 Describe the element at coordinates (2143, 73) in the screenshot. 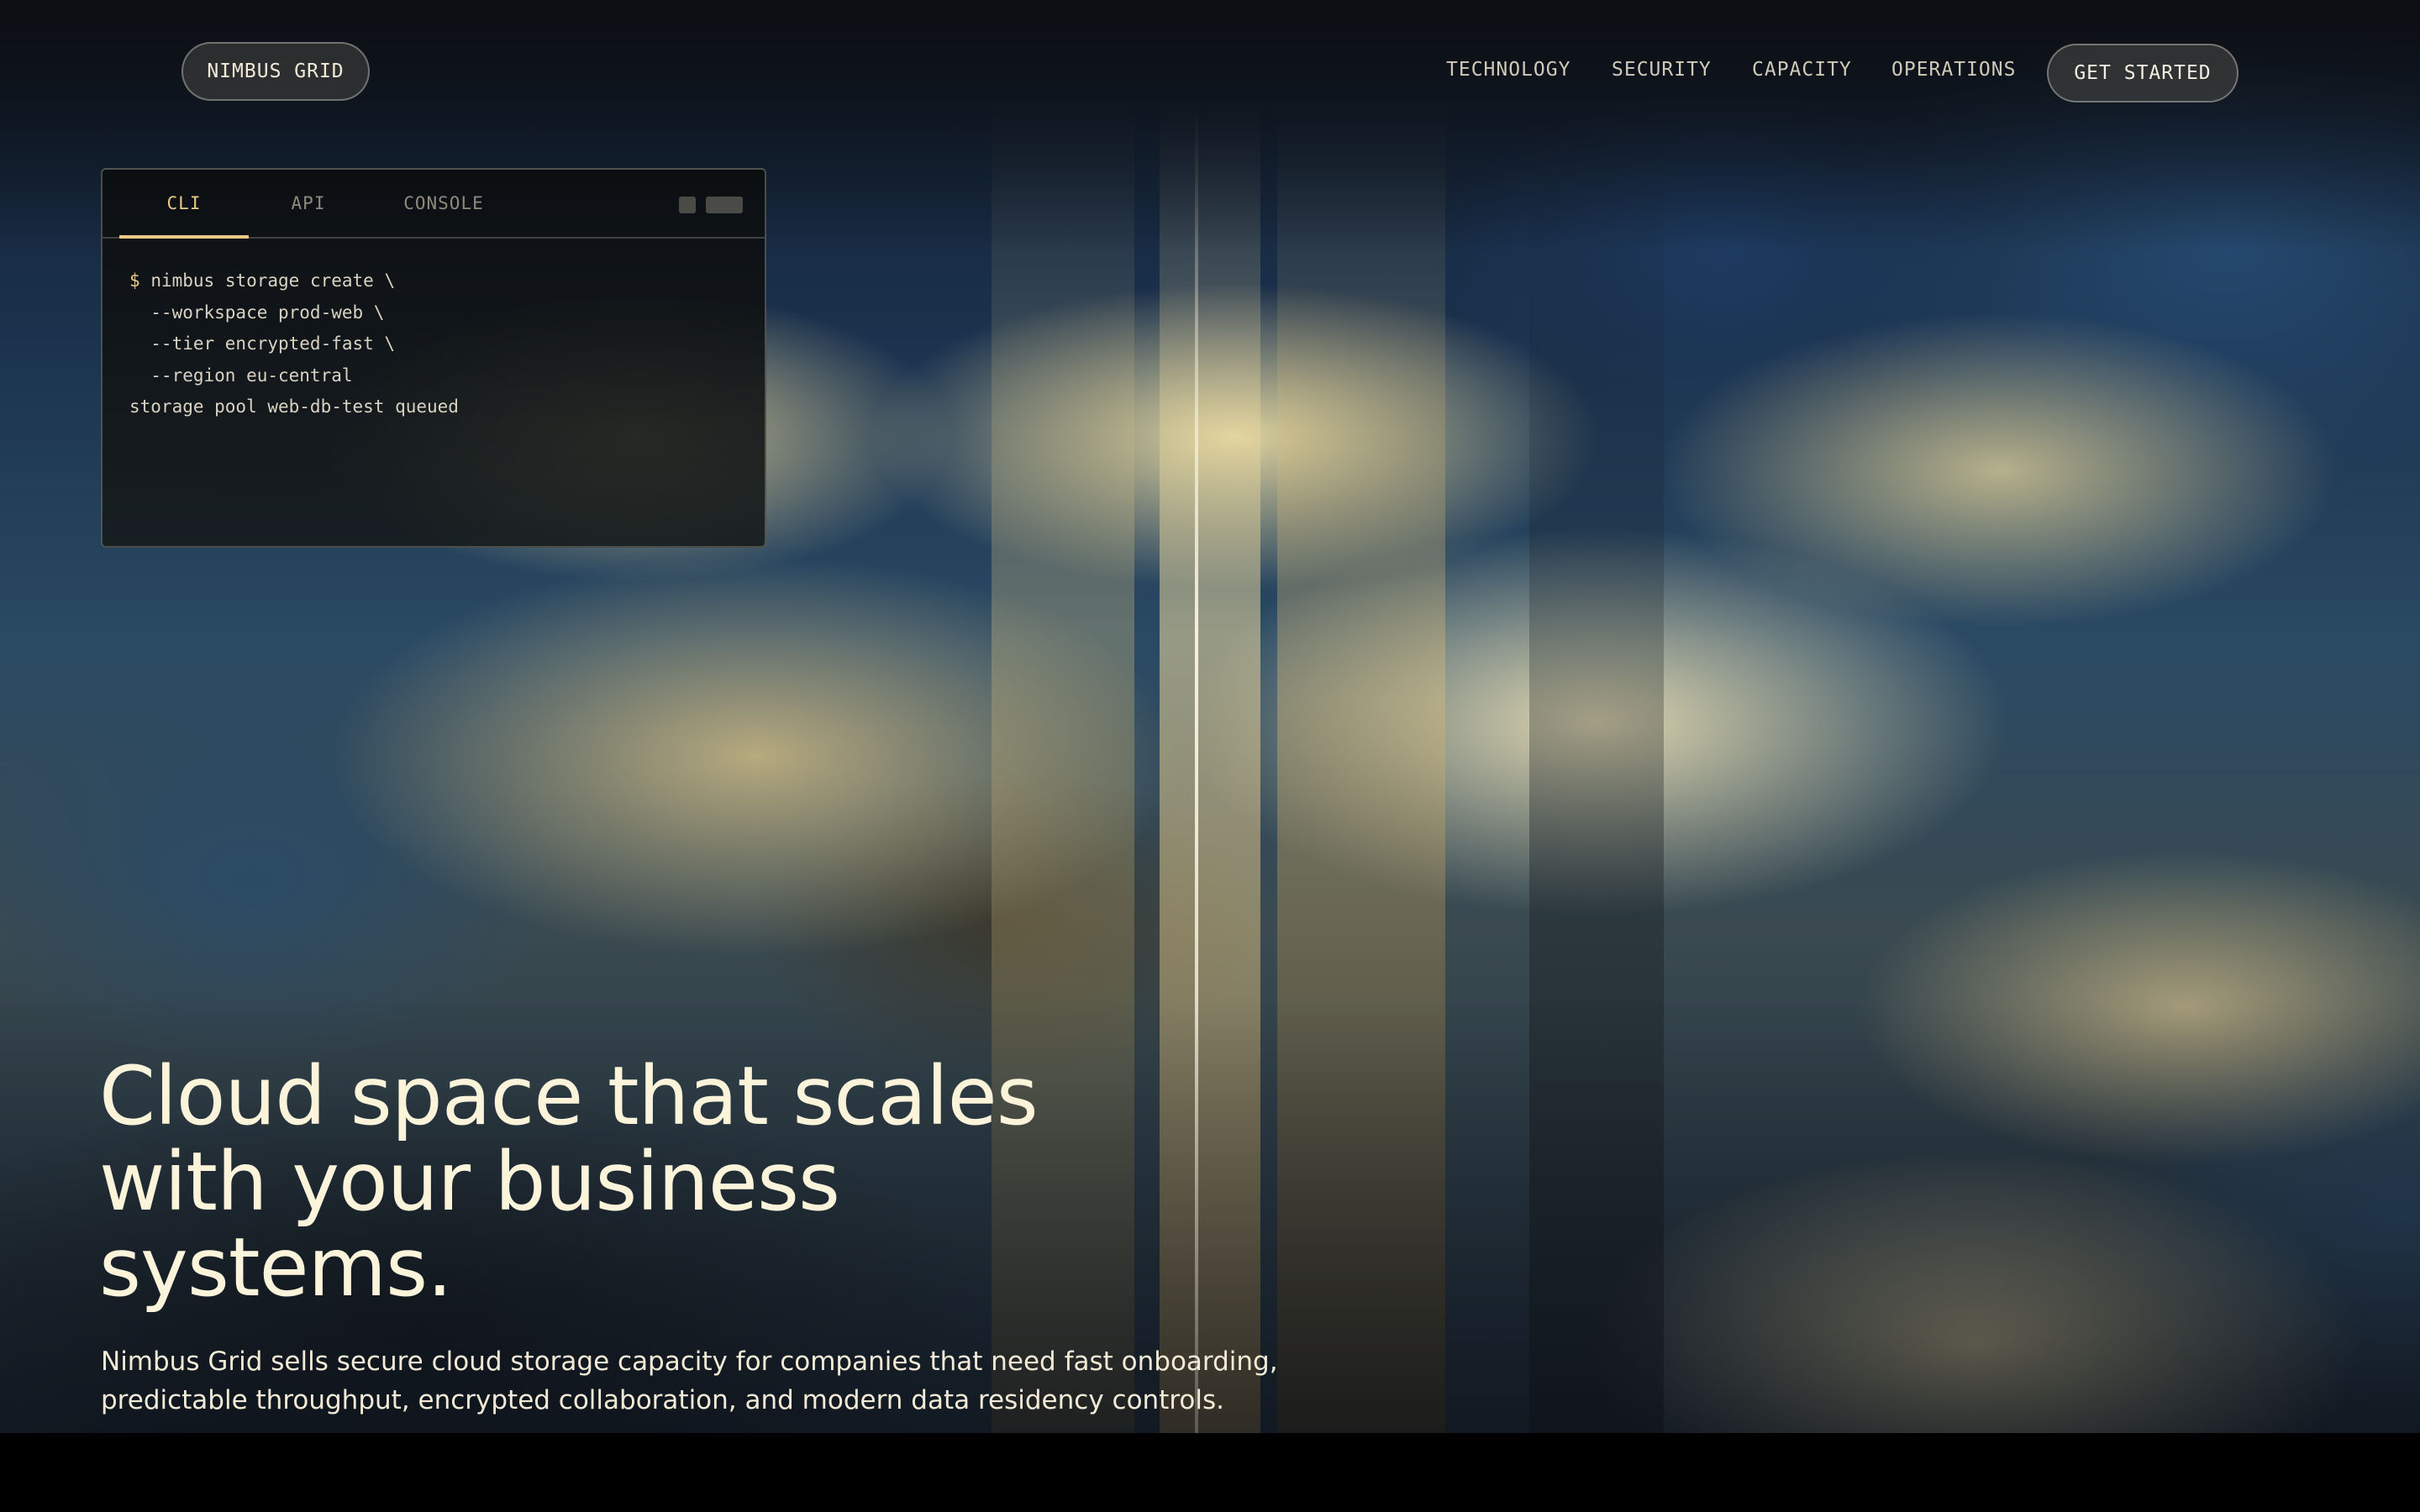

I see `get-started-button: GET STARTED` at that location.